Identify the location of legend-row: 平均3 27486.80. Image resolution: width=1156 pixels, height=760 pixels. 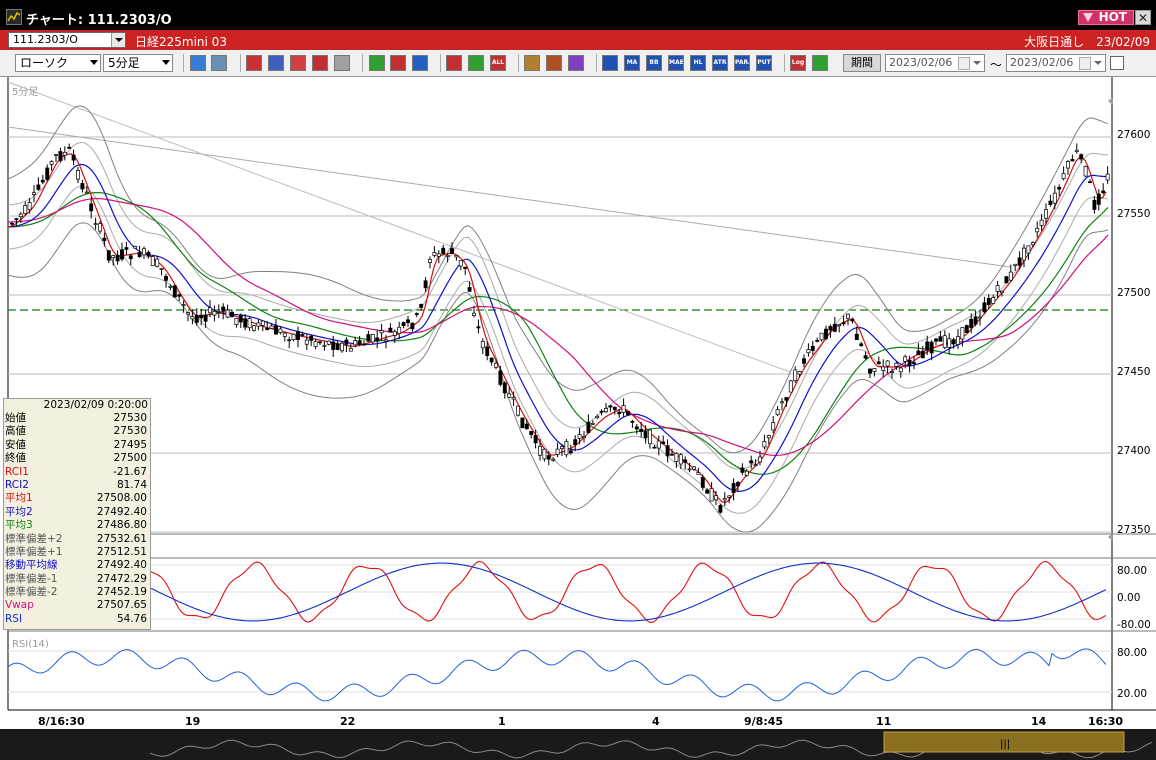
(77, 525).